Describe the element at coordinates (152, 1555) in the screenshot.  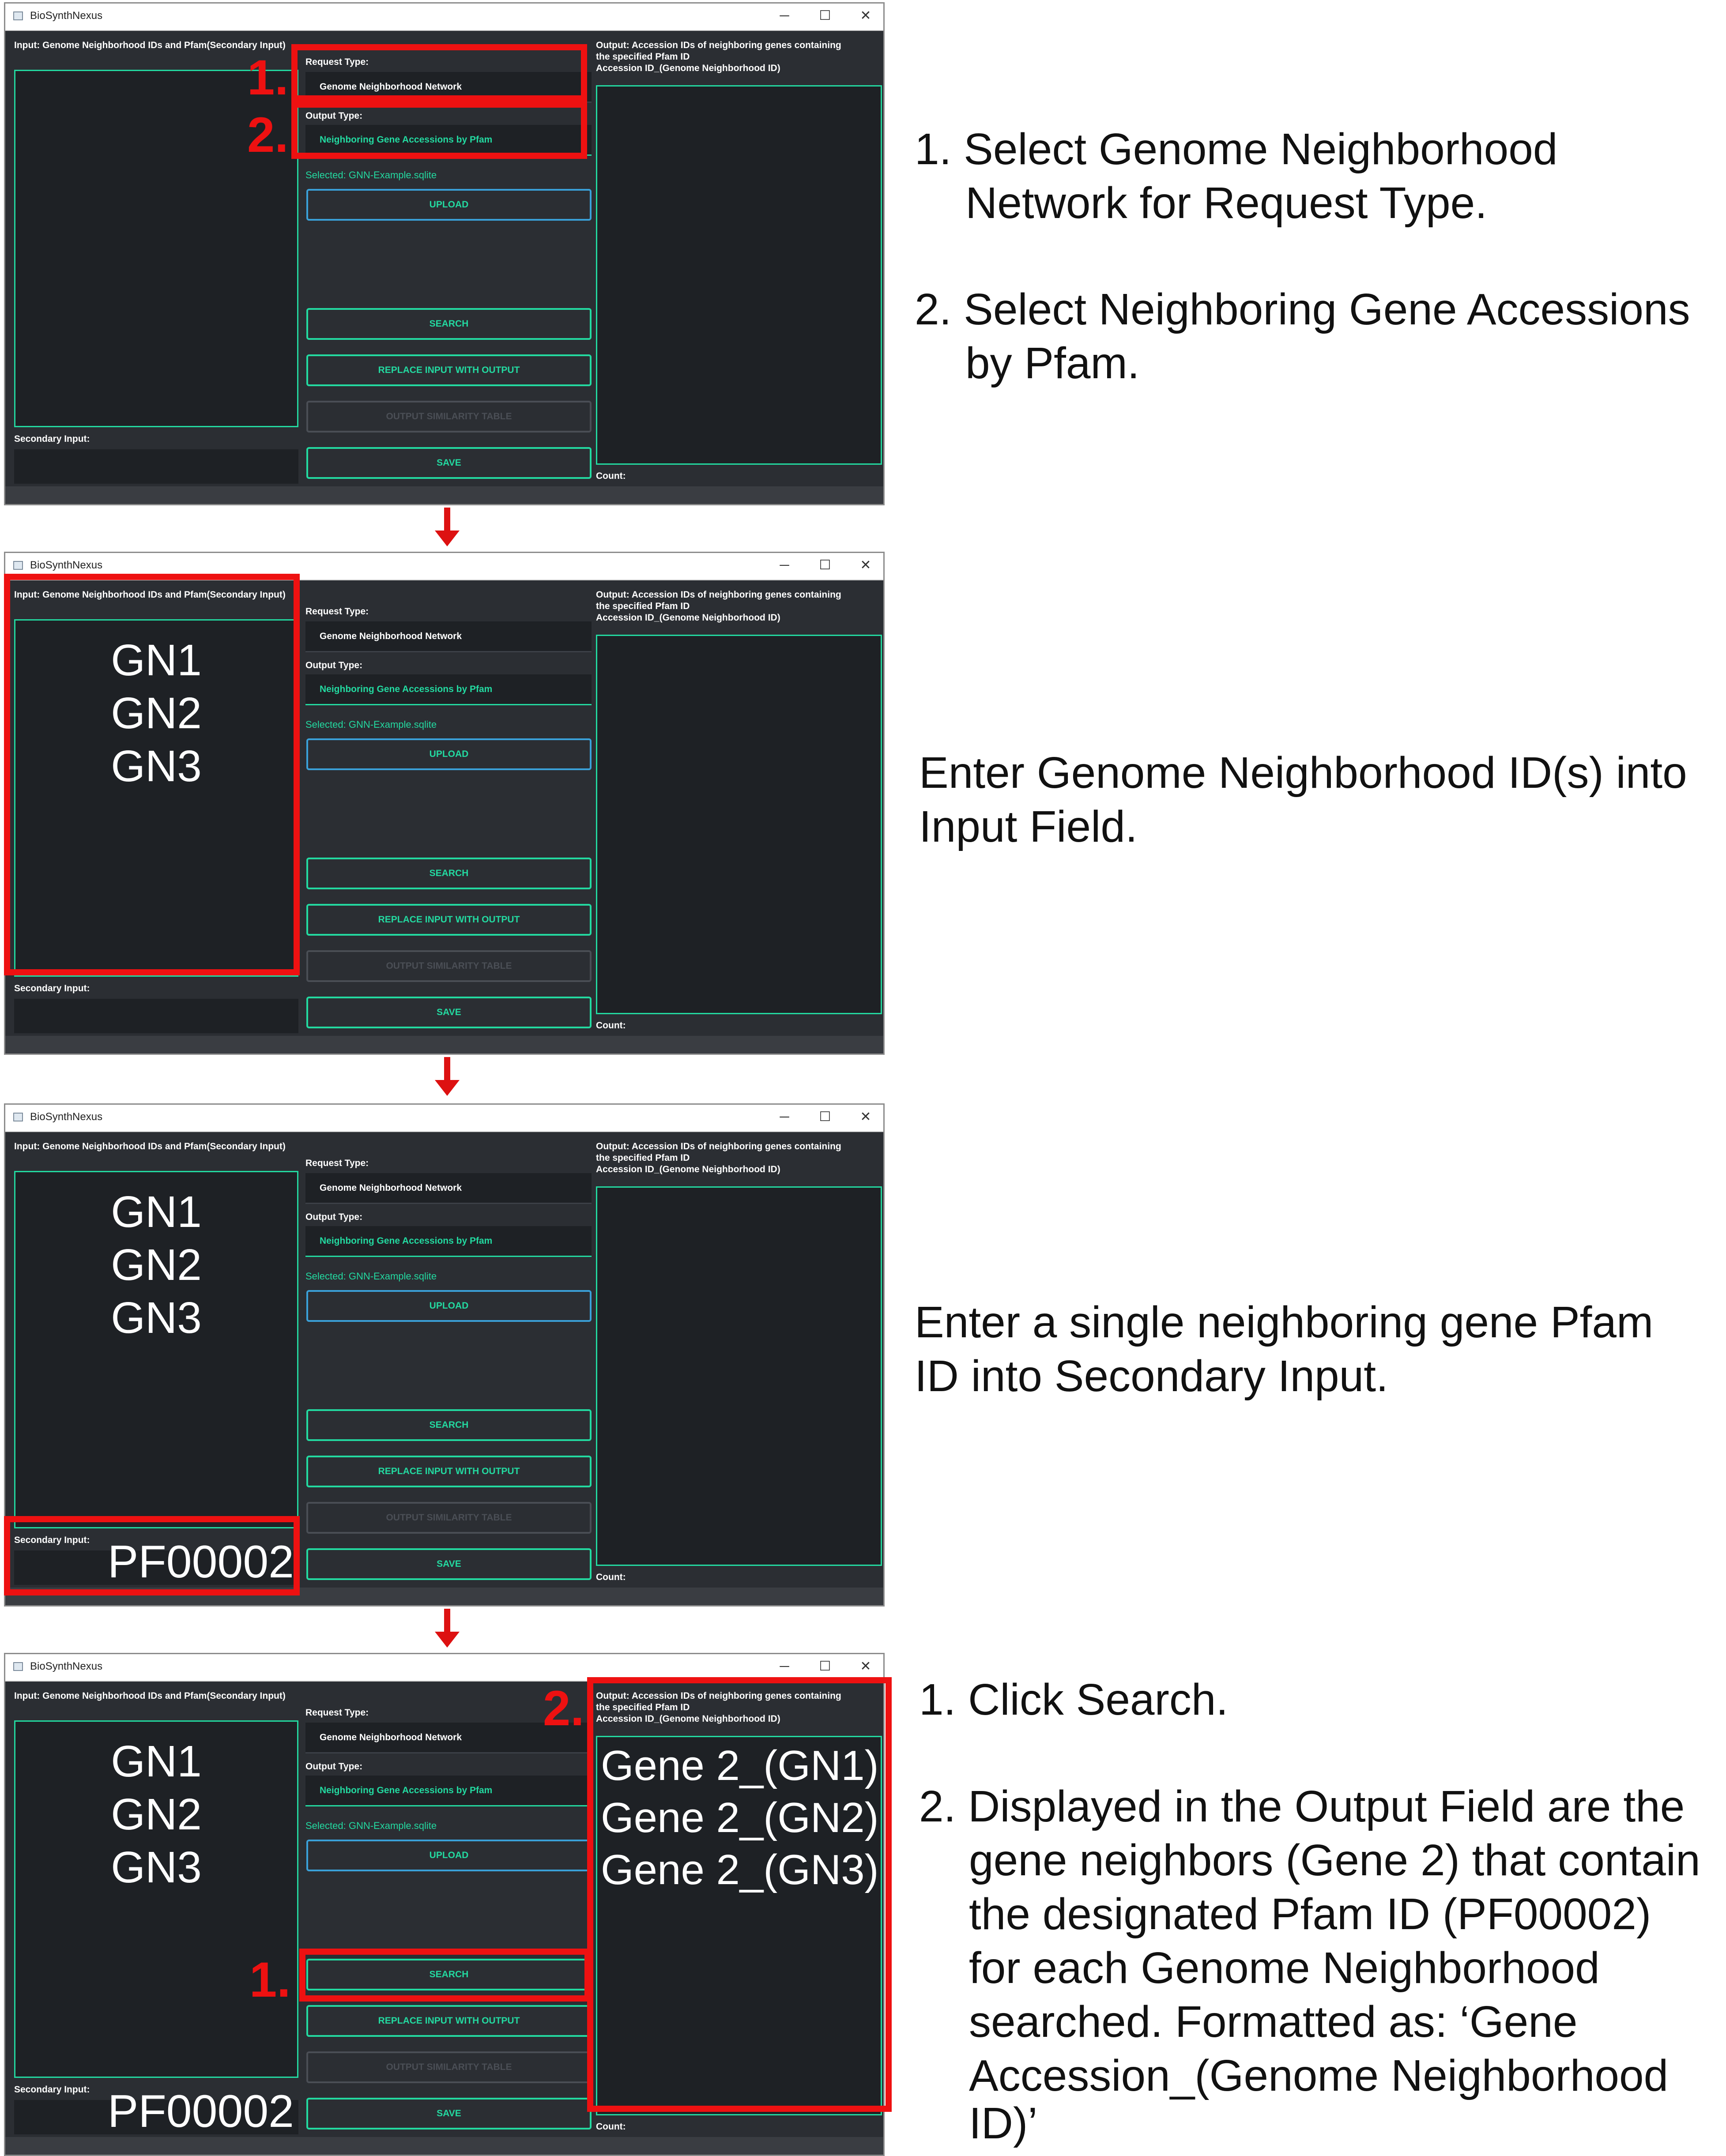
I see `highlight-secondary-input` at that location.